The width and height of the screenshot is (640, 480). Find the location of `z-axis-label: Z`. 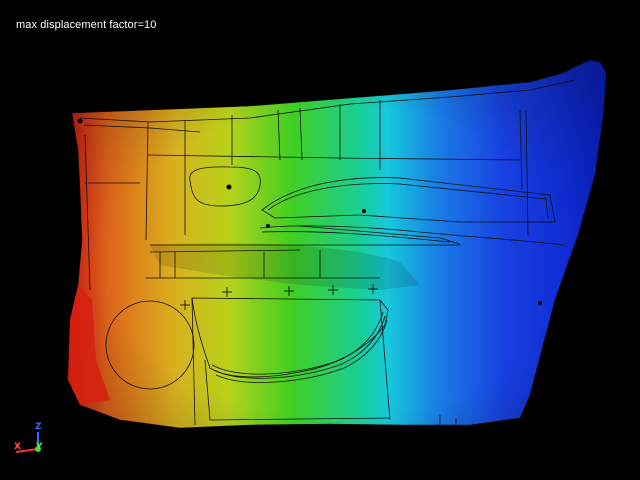

z-axis-label: Z is located at coordinates (38, 427).